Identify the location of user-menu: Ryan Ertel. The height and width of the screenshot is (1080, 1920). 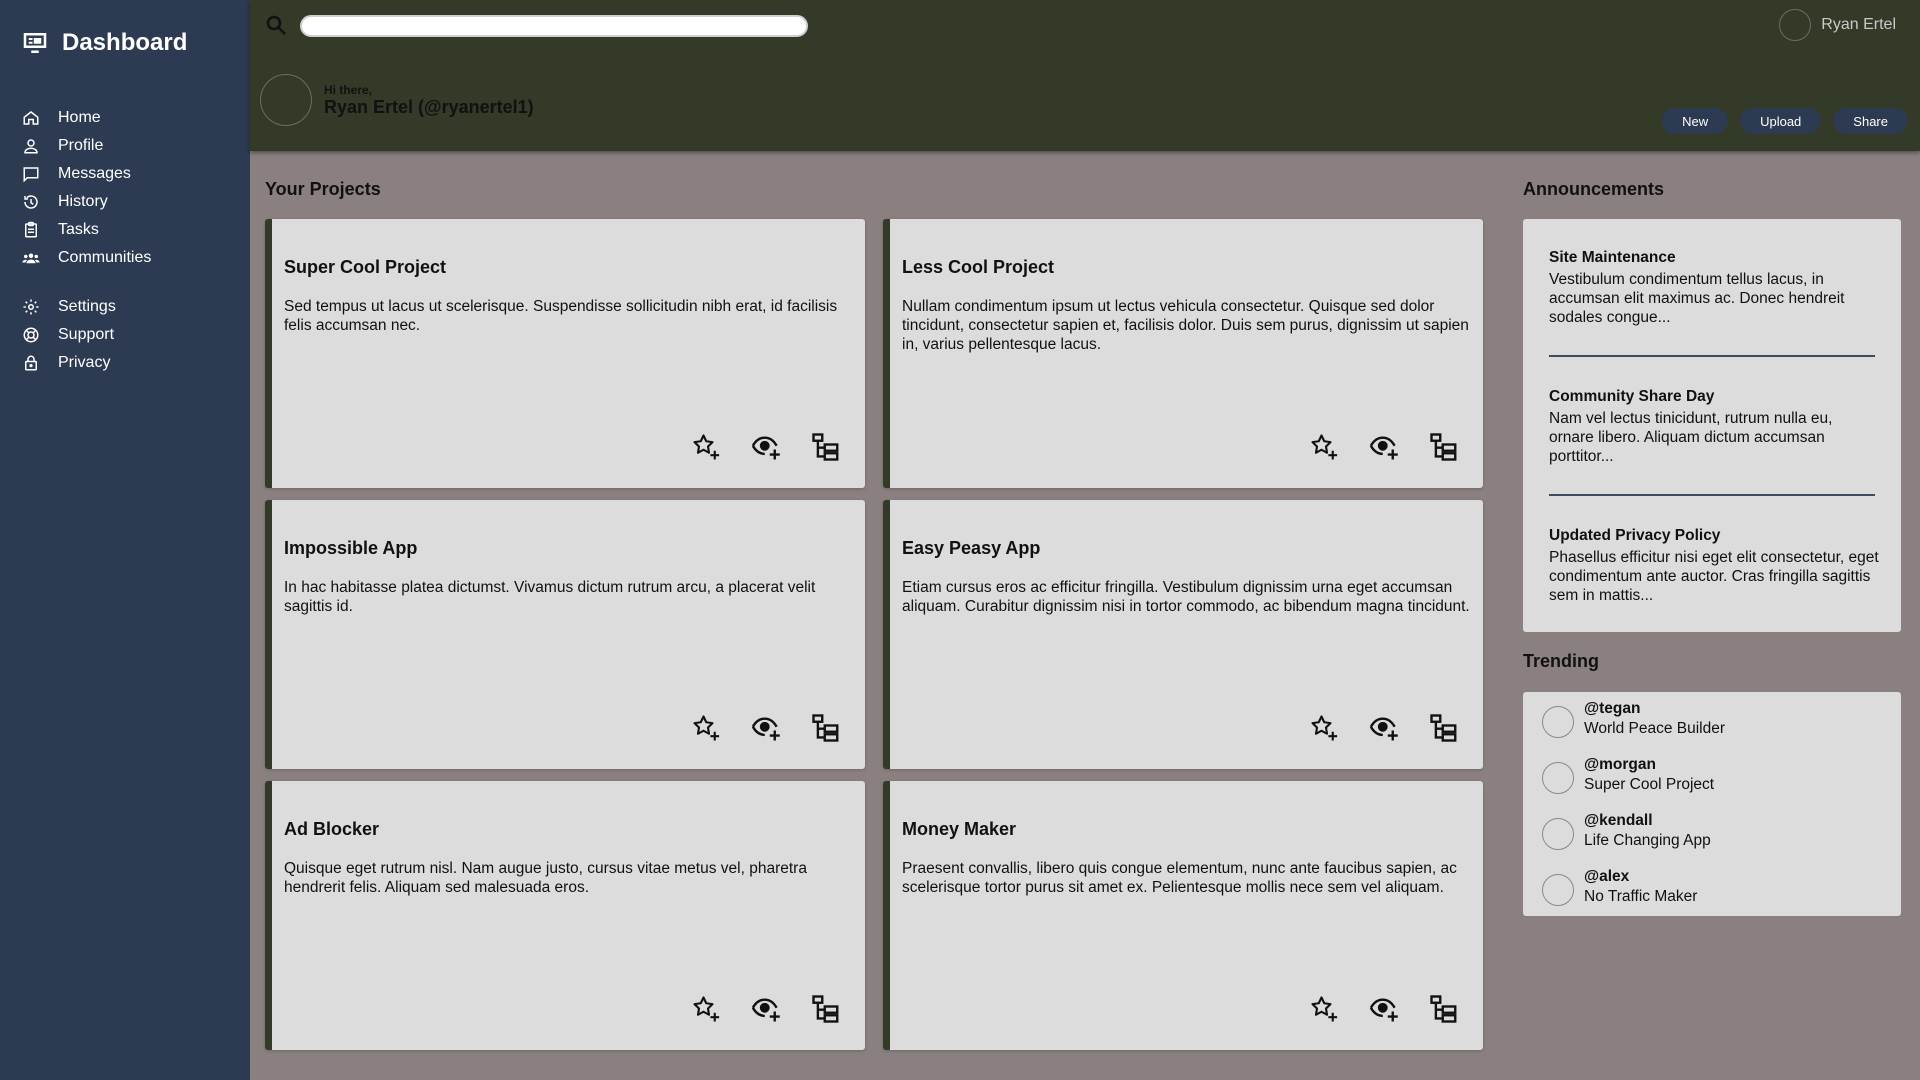
(1837, 25).